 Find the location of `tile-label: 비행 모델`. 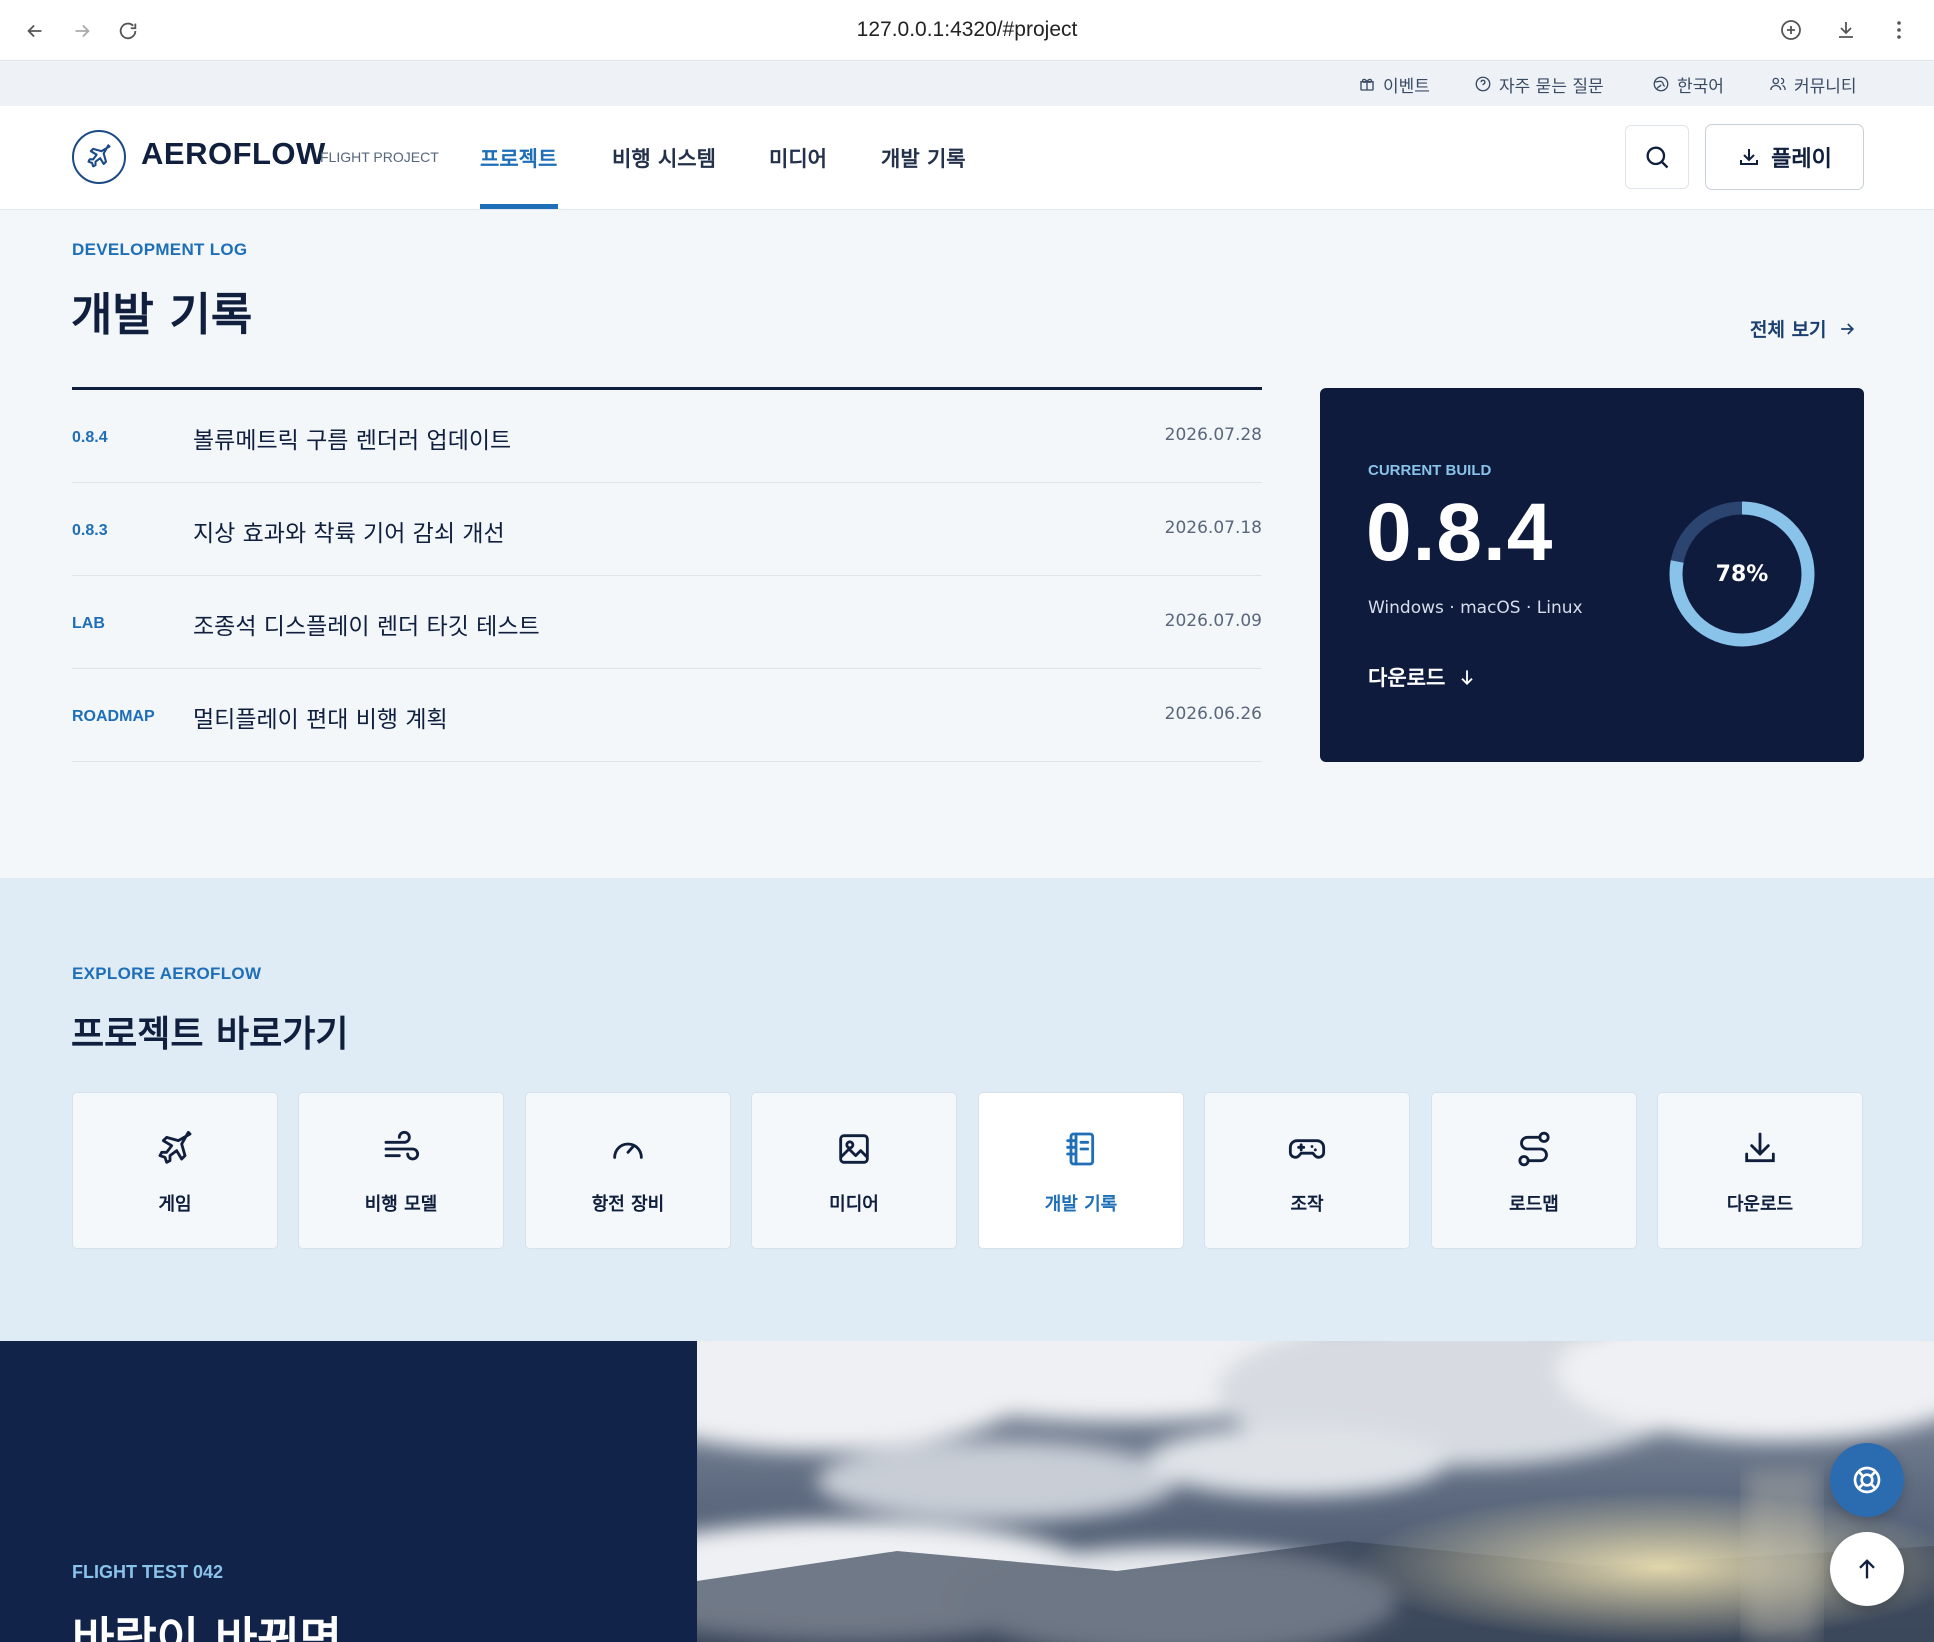

tile-label: 비행 모델 is located at coordinates (401, 1204).